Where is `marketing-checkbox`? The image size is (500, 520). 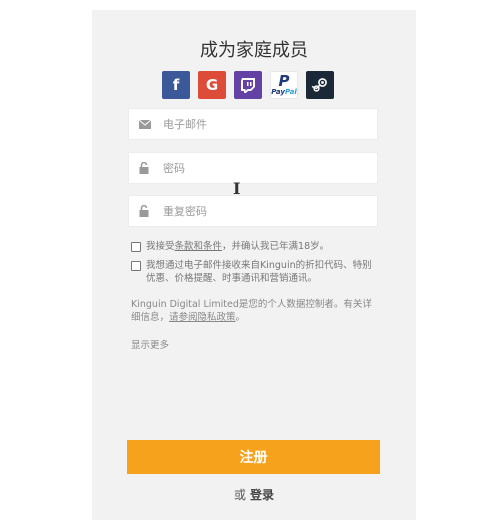 marketing-checkbox is located at coordinates (136, 266).